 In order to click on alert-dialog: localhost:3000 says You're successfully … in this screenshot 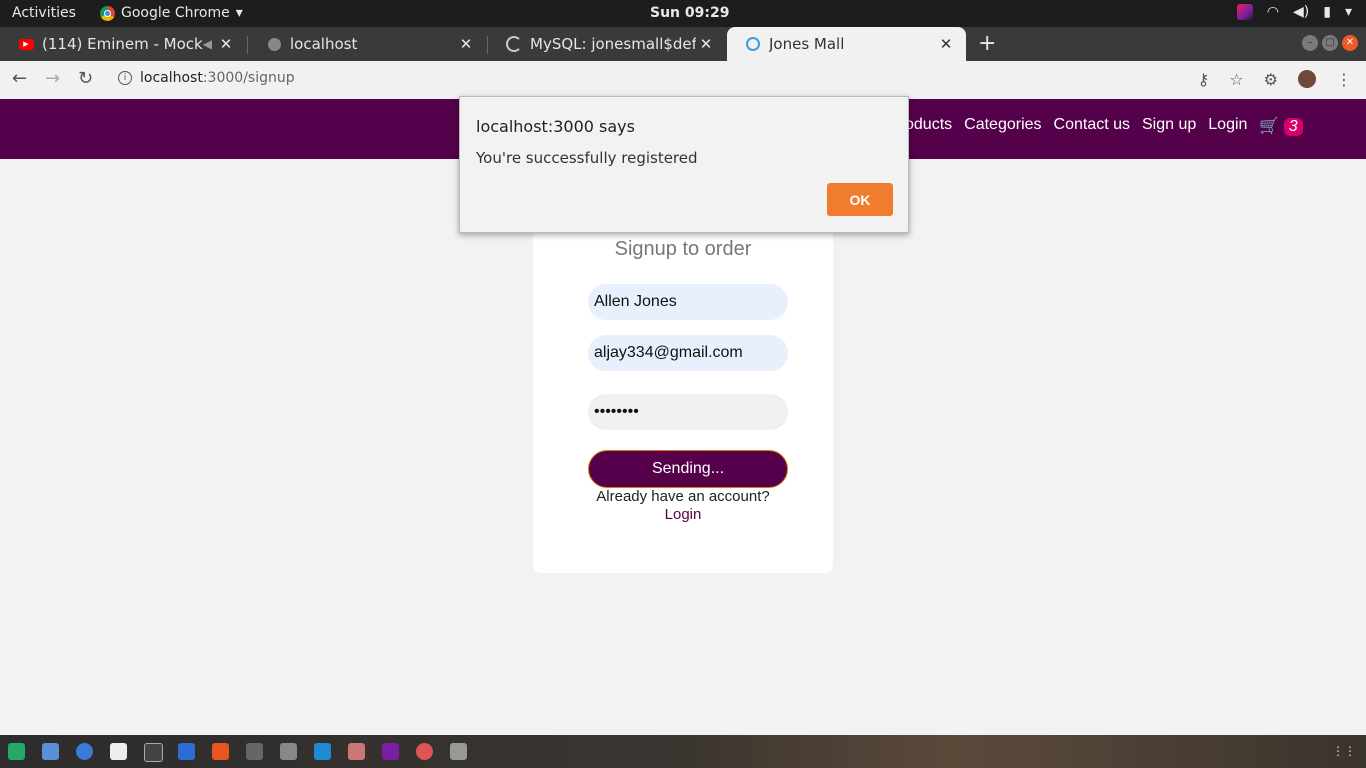, I will do `click(684, 164)`.